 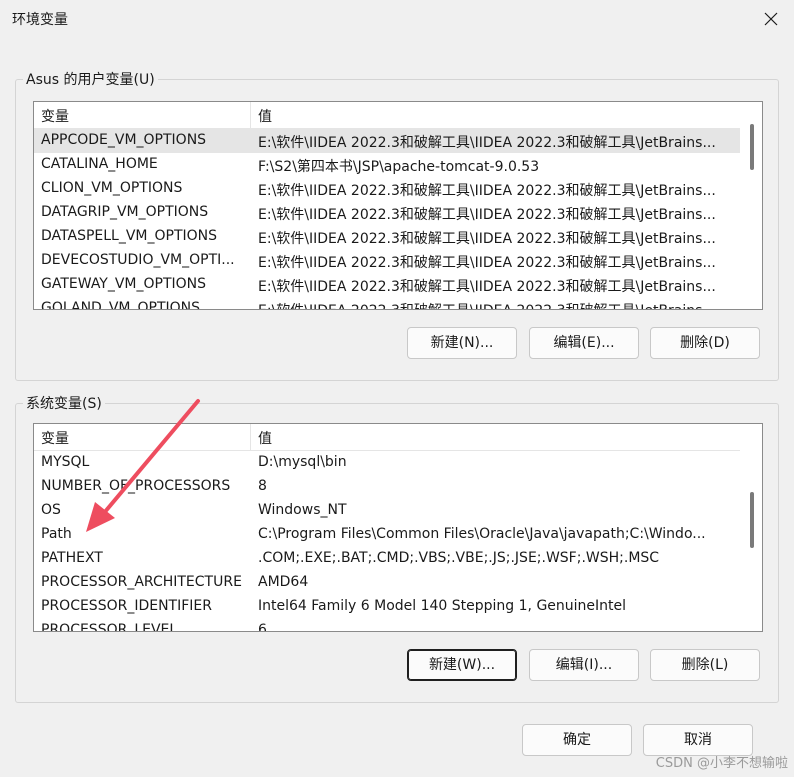 What do you see at coordinates (109, 627) in the screenshot?
I see `variable-name-cell: PROCESSOR_LEVEL` at bounding box center [109, 627].